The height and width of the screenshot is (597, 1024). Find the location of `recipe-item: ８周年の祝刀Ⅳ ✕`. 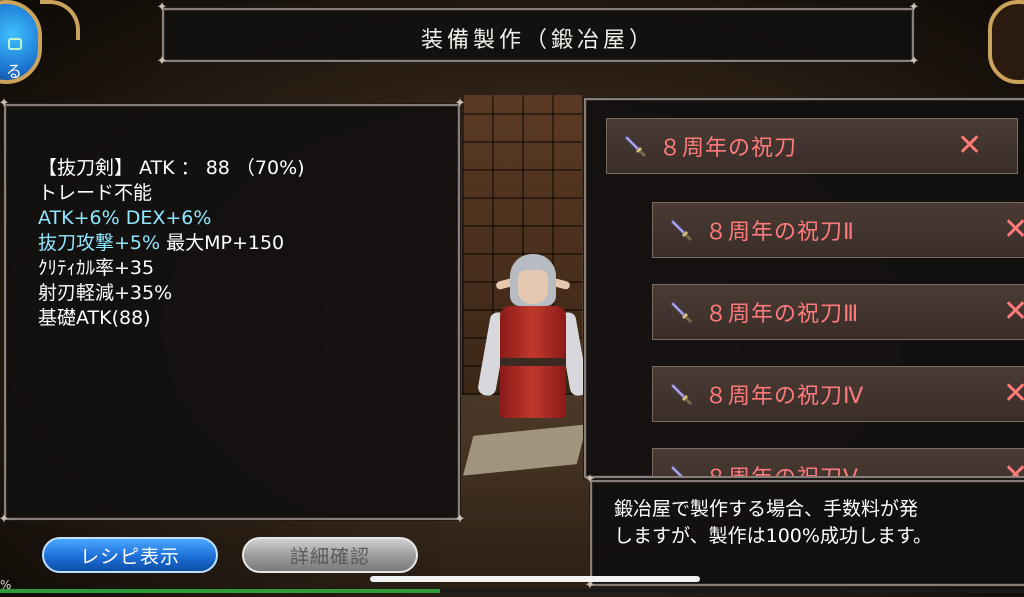

recipe-item: ８周年の祝刀Ⅳ ✕ is located at coordinates (838, 394).